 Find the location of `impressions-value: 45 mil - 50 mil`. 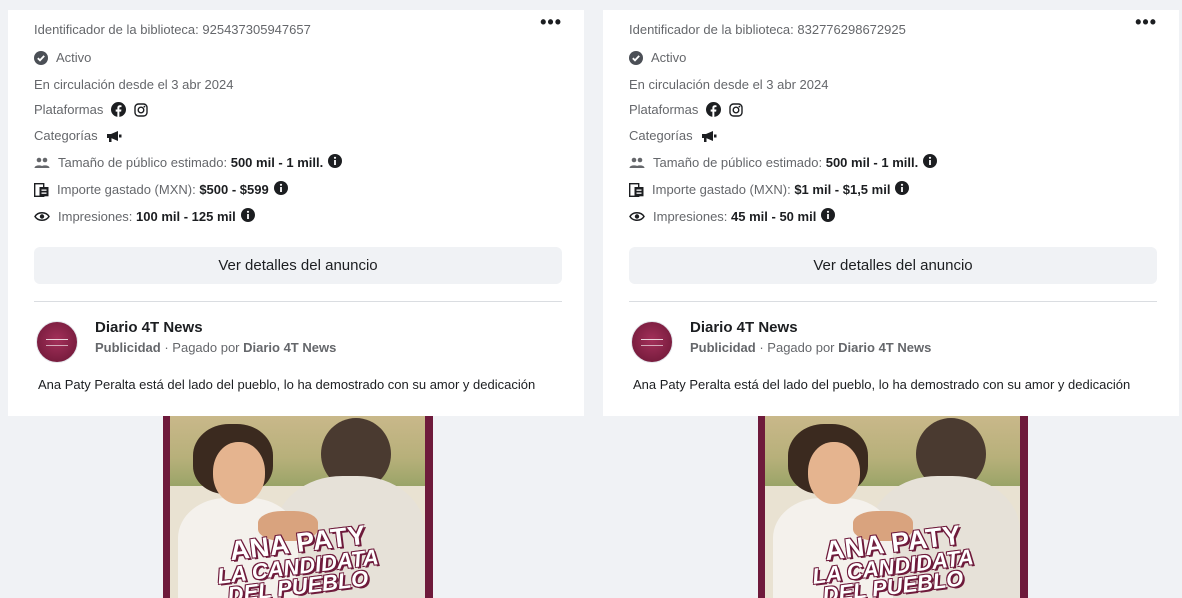

impressions-value: 45 mil - 50 mil is located at coordinates (774, 216).